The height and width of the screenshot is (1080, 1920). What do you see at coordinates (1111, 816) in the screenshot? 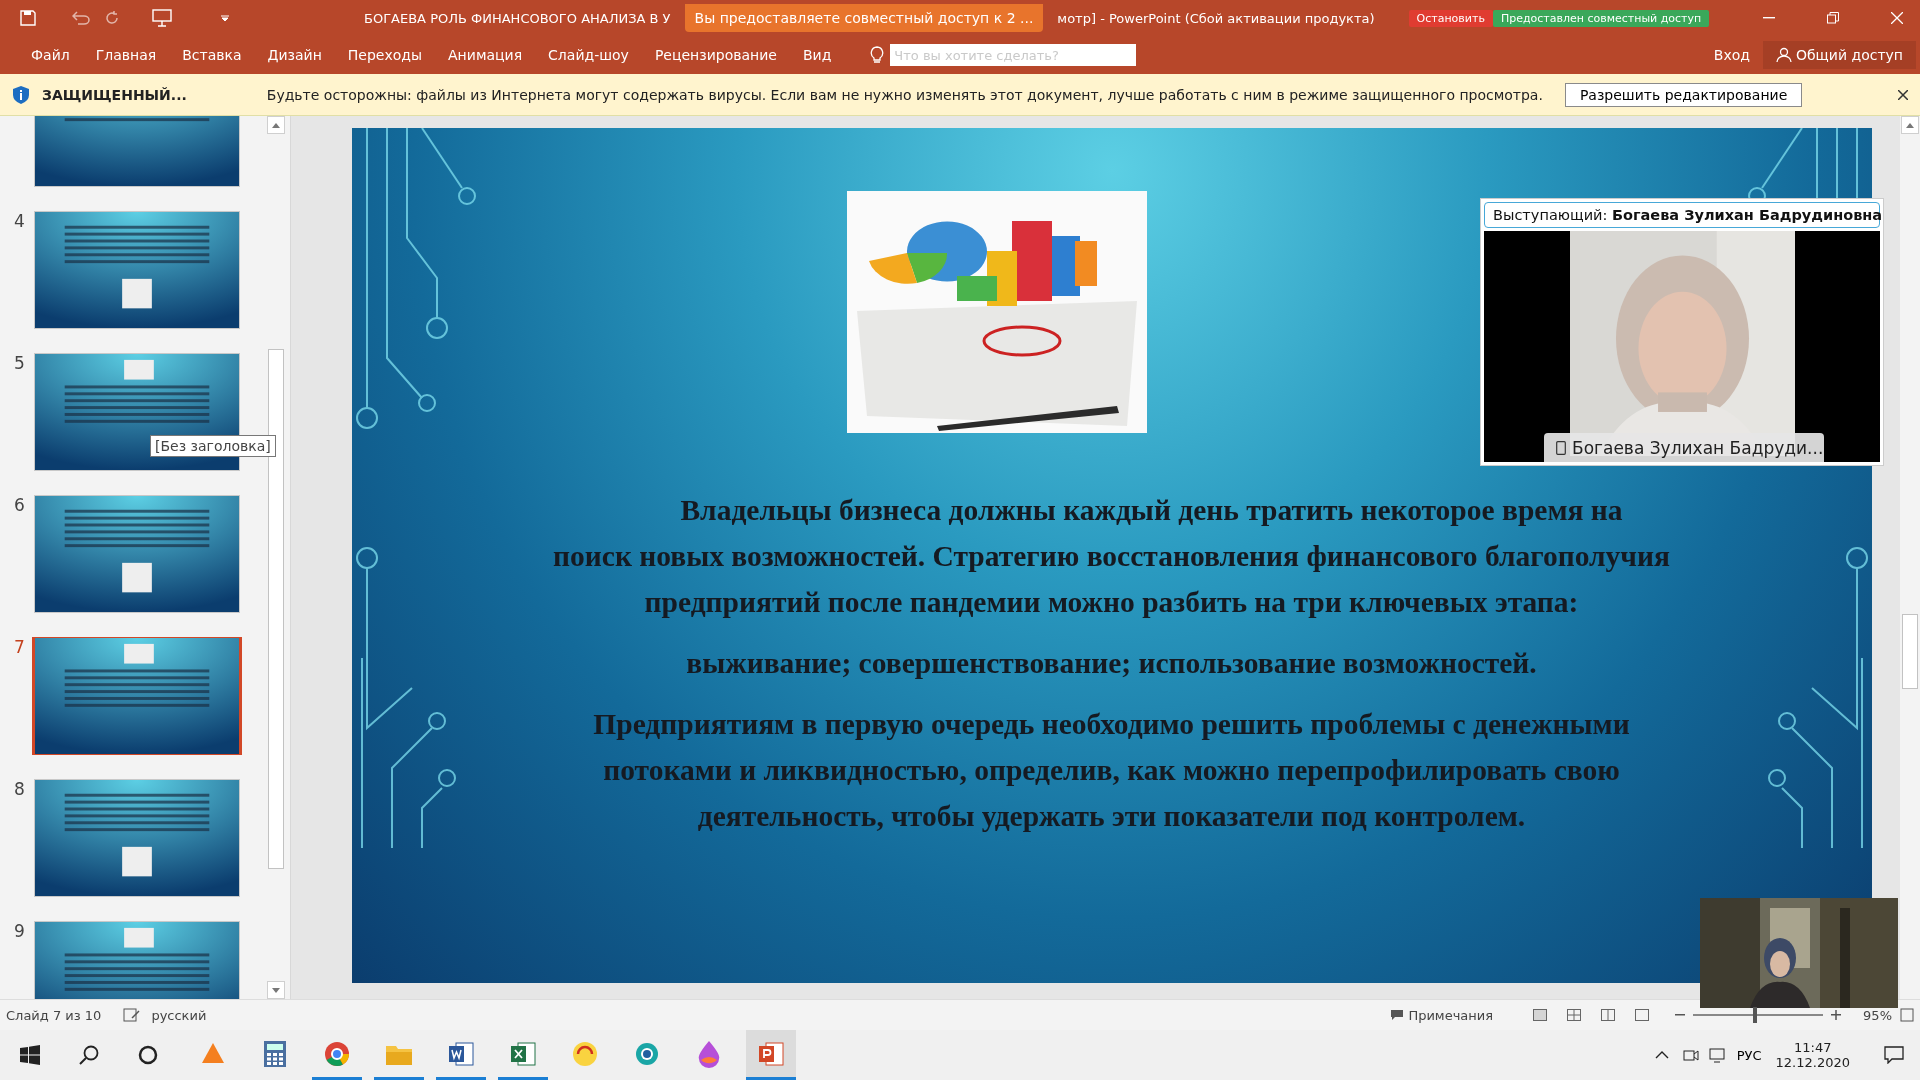
I see `slide-text-line: деятельность, чтобы удержать эти показатели под контролем.` at bounding box center [1111, 816].